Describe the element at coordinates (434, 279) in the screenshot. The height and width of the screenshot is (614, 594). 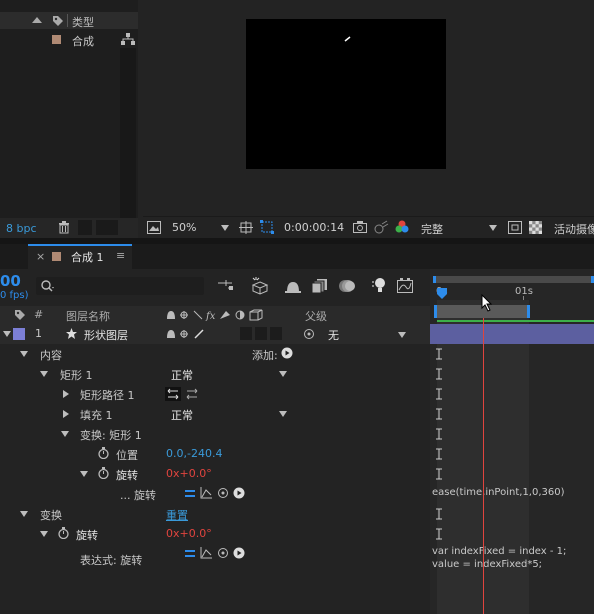
I see `navigator-start-handle` at that location.